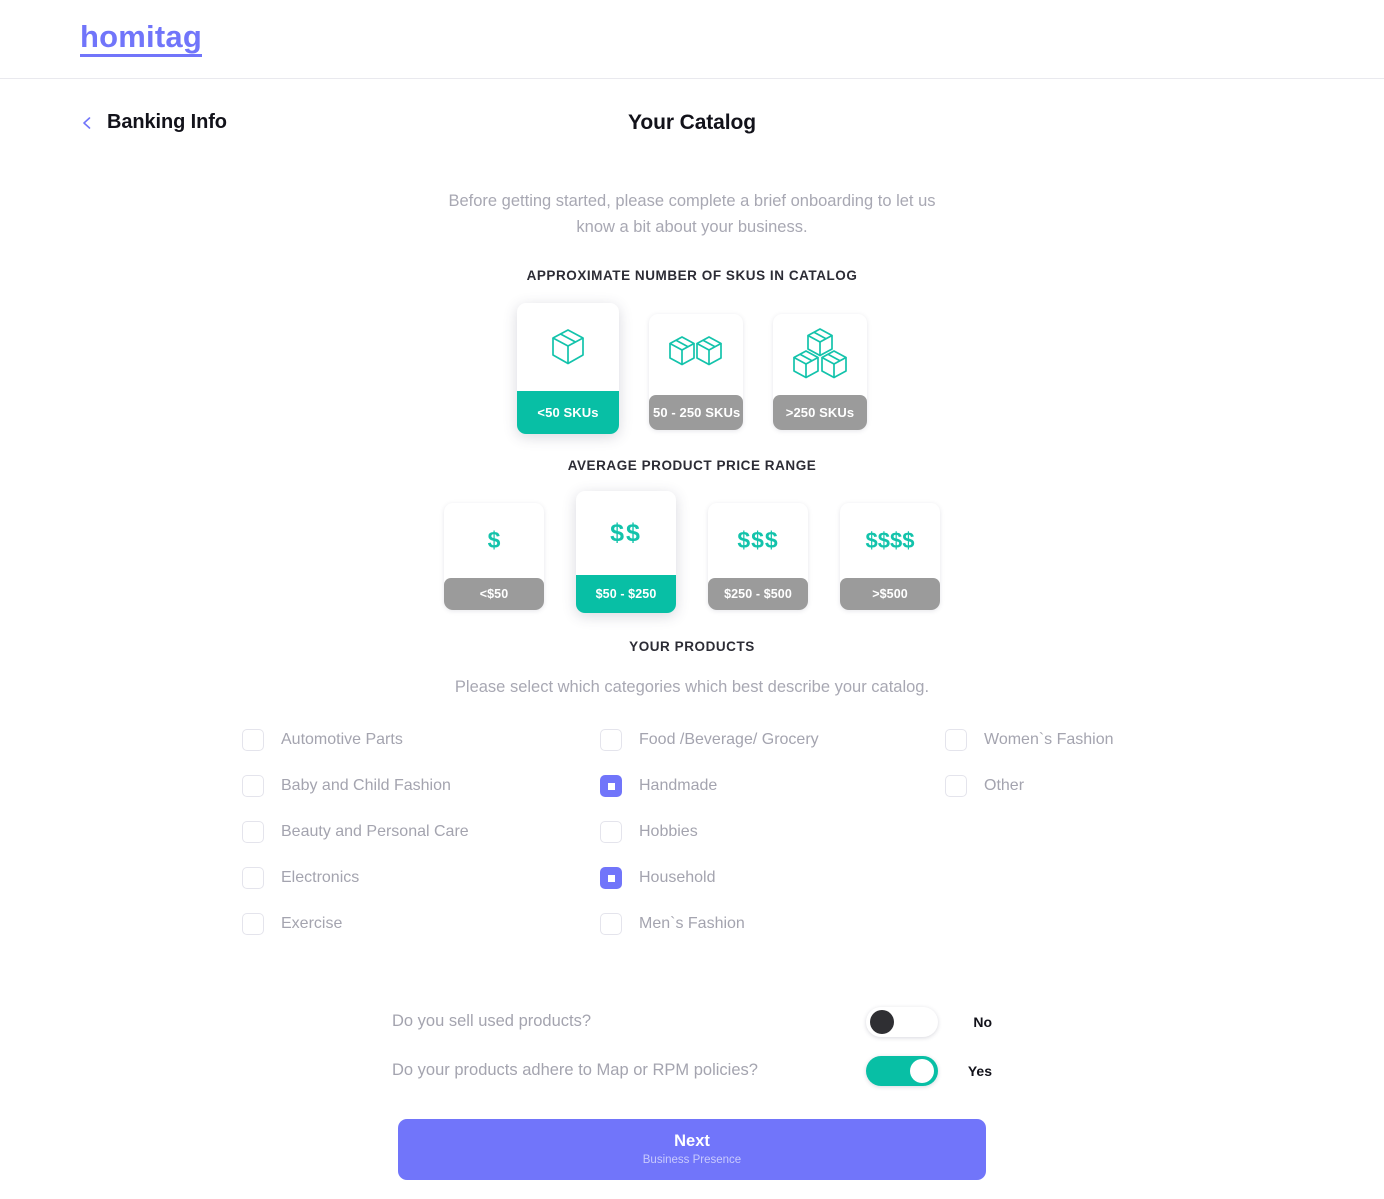 The image size is (1384, 1199). What do you see at coordinates (1043, 786) in the screenshot?
I see `checkbox-row-other: Other` at bounding box center [1043, 786].